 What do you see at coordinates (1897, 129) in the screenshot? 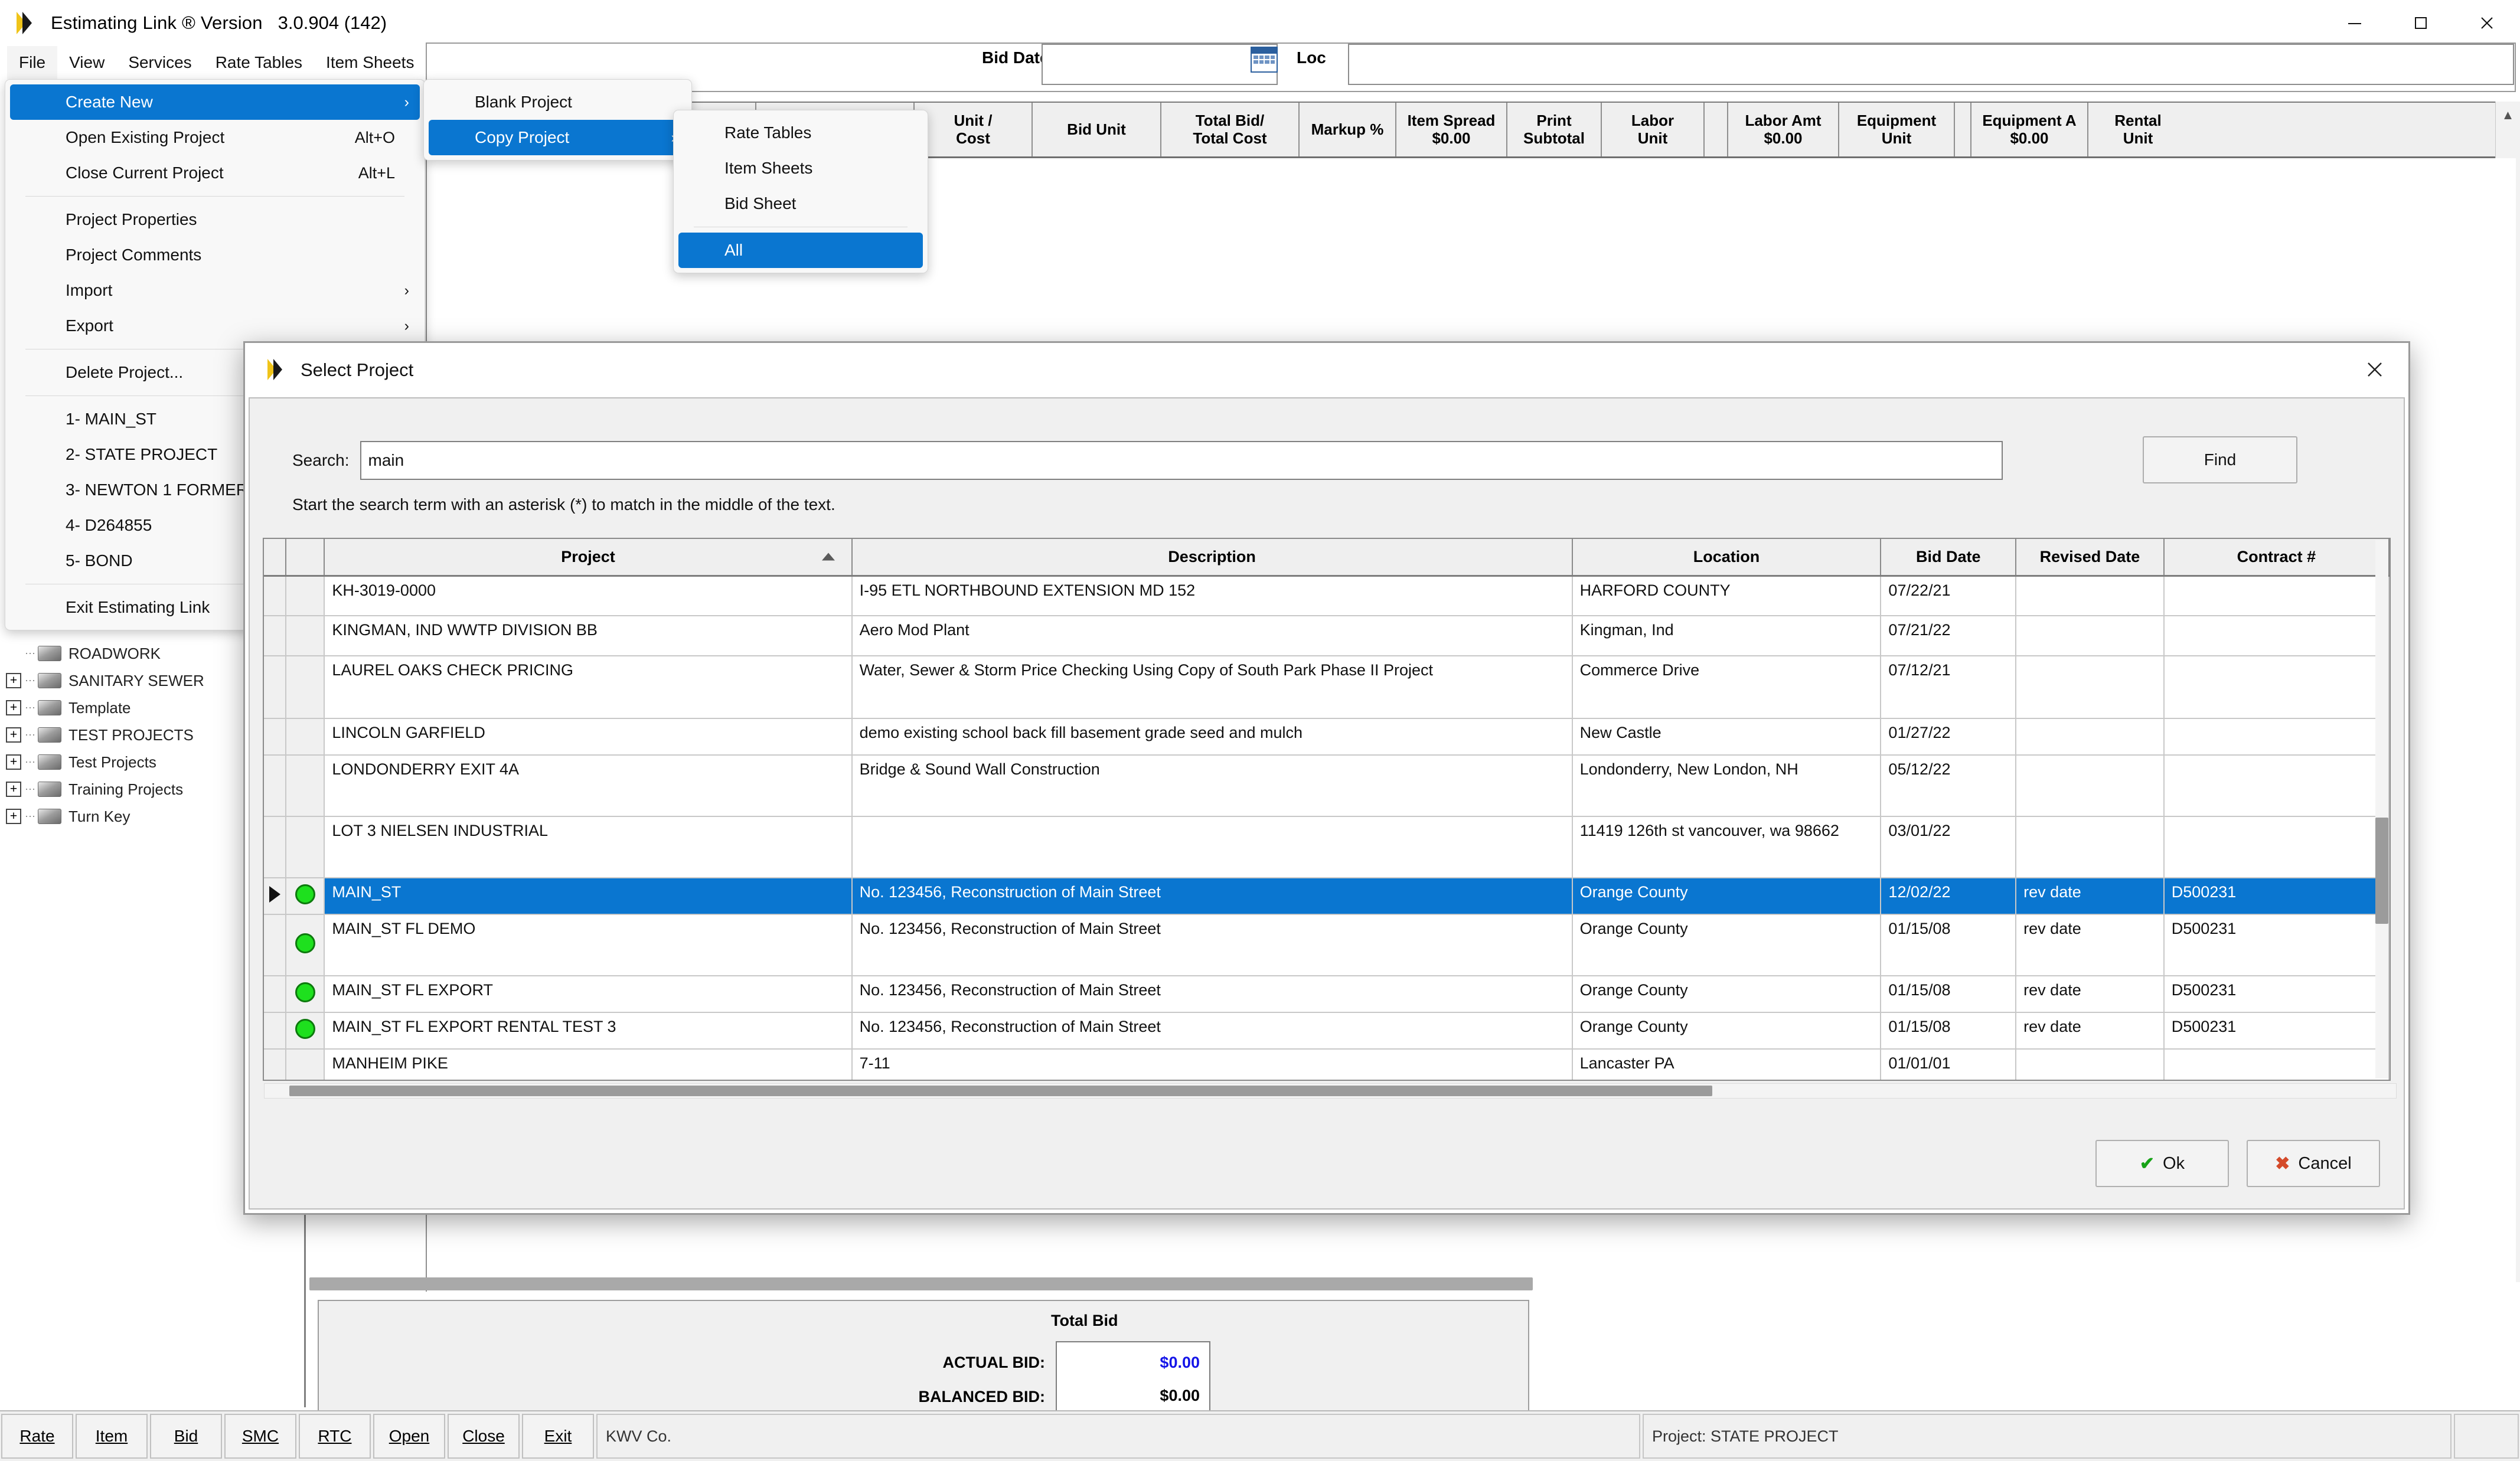
I see `grid-col-equipment-unit: Equipment Unit` at bounding box center [1897, 129].